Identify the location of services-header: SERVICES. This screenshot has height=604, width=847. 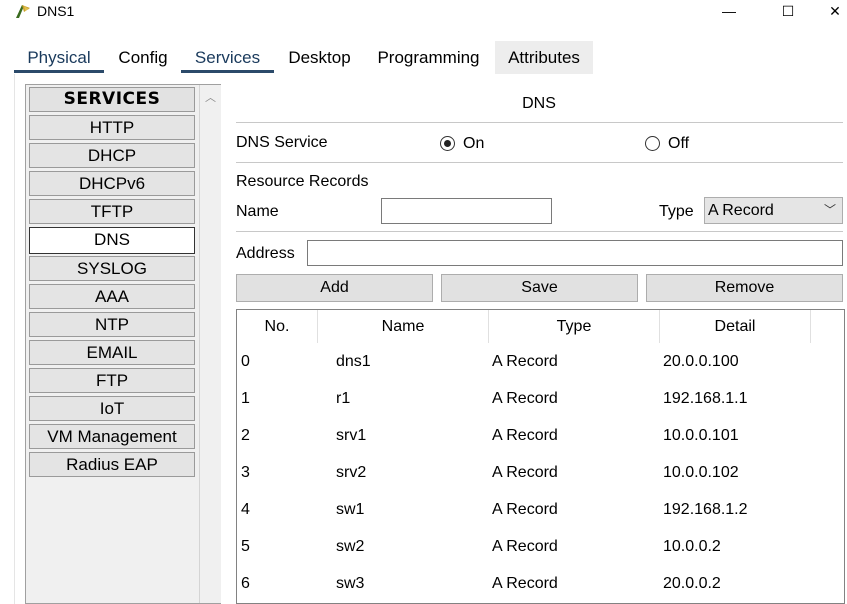
(112, 99).